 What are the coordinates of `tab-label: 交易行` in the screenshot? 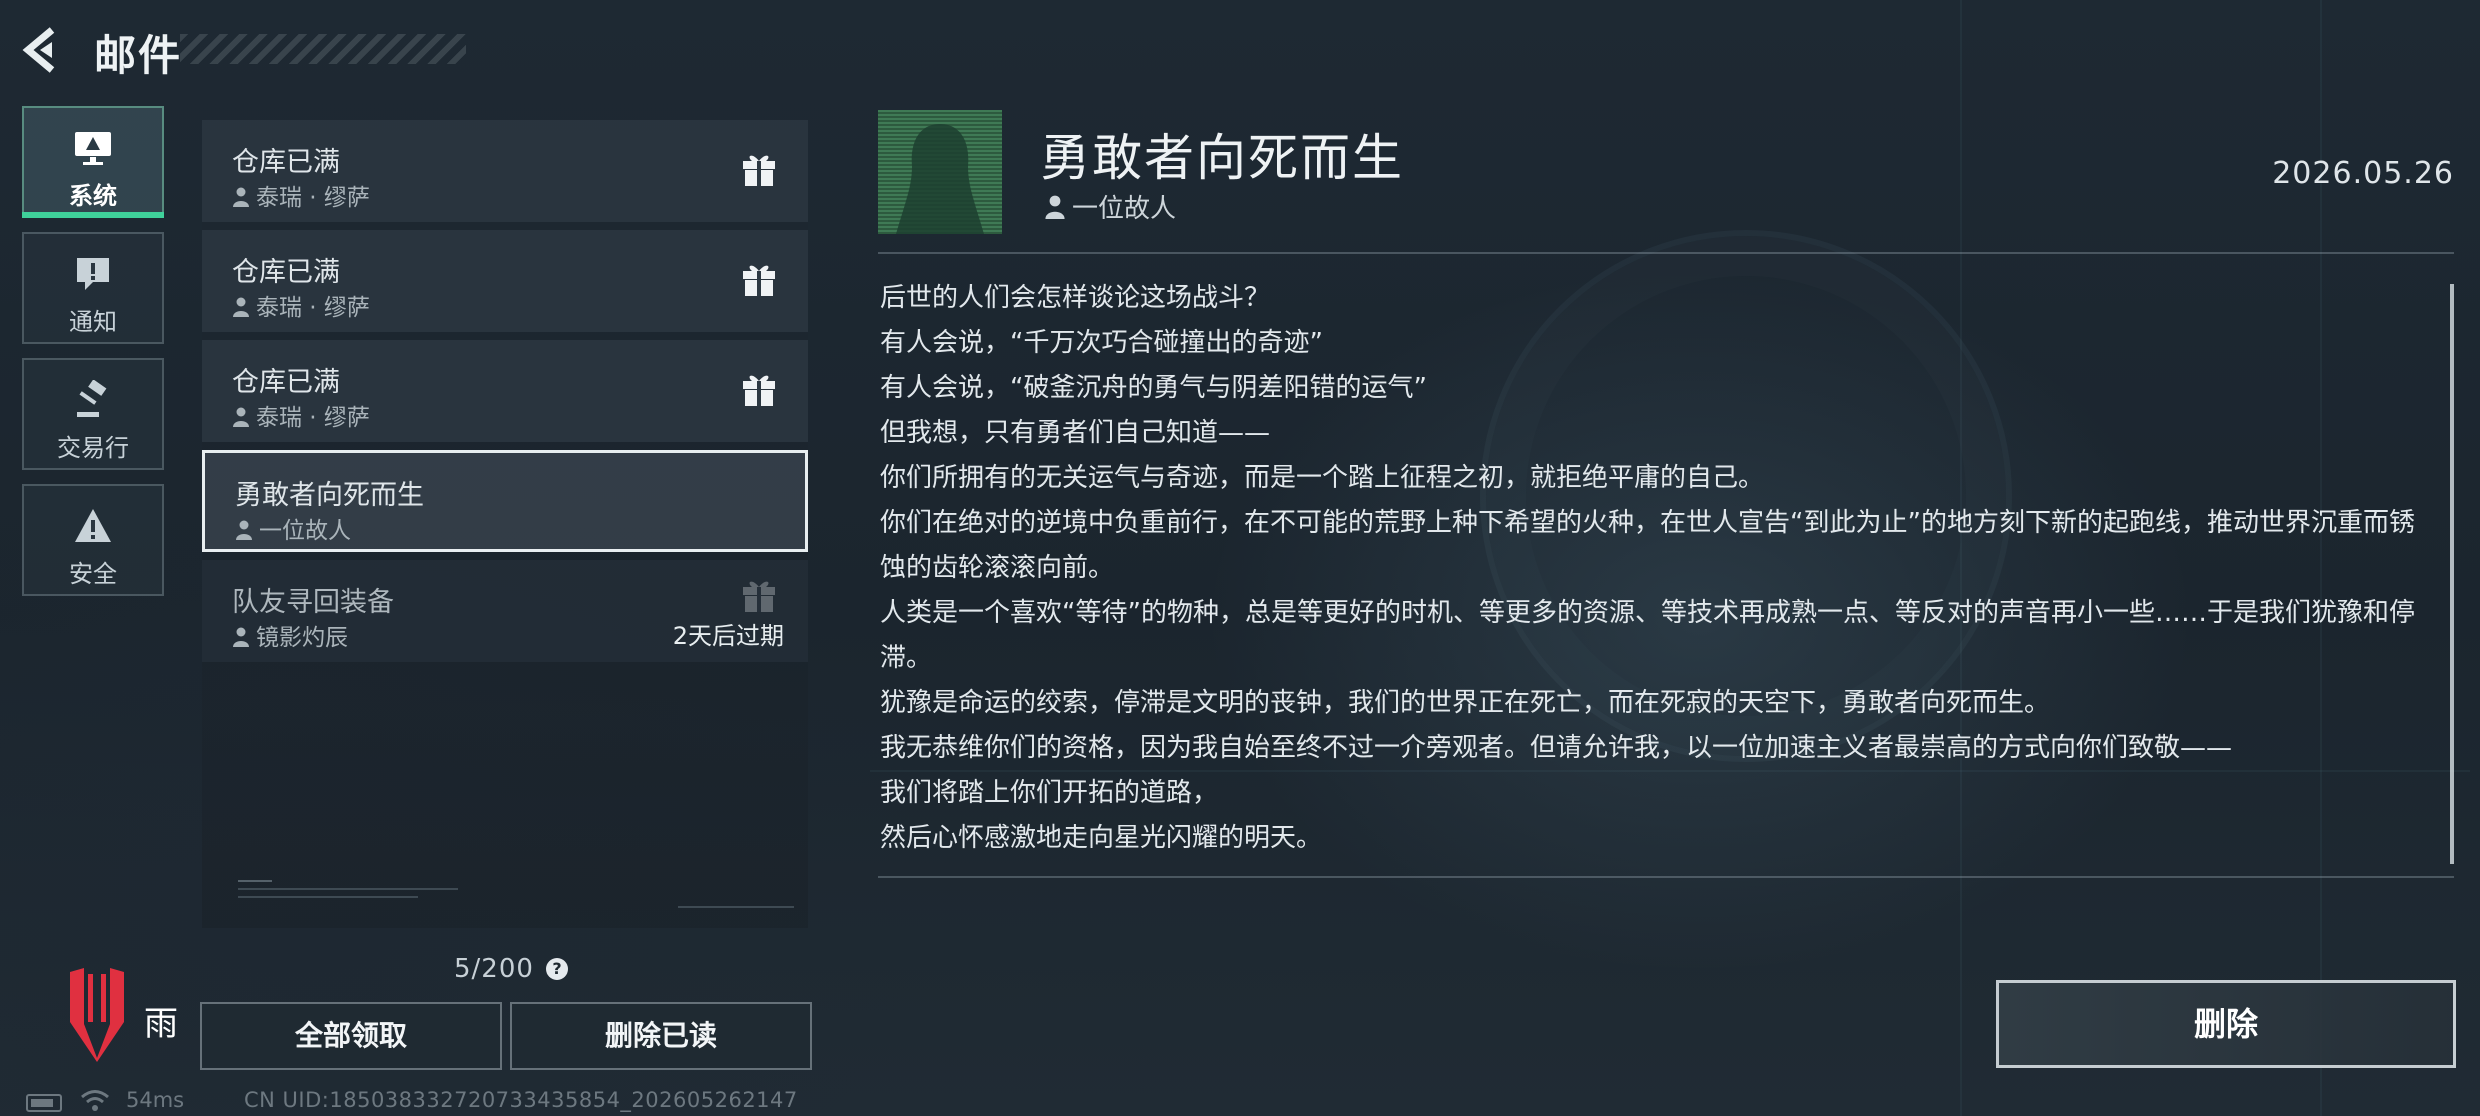 It's located at (93, 448).